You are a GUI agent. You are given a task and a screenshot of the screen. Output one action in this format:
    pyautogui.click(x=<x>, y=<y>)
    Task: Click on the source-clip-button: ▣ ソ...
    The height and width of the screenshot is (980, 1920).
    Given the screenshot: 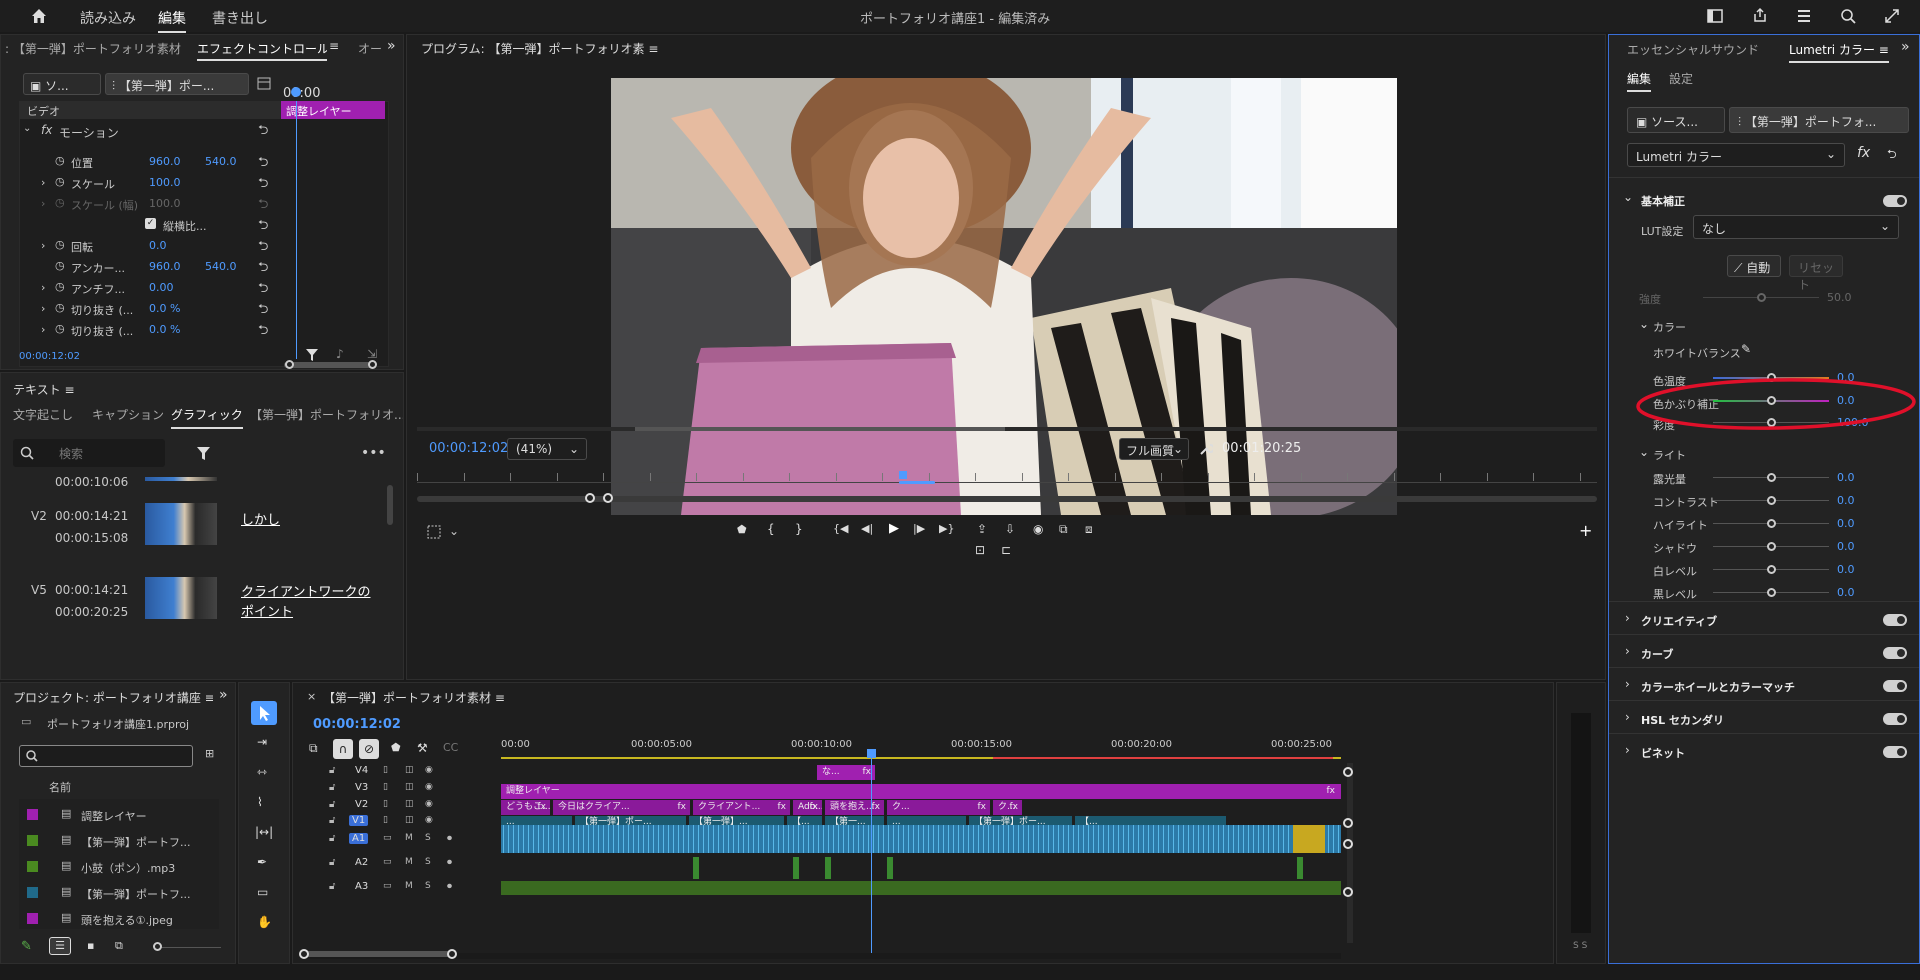 What is the action you would take?
    pyautogui.click(x=62, y=84)
    